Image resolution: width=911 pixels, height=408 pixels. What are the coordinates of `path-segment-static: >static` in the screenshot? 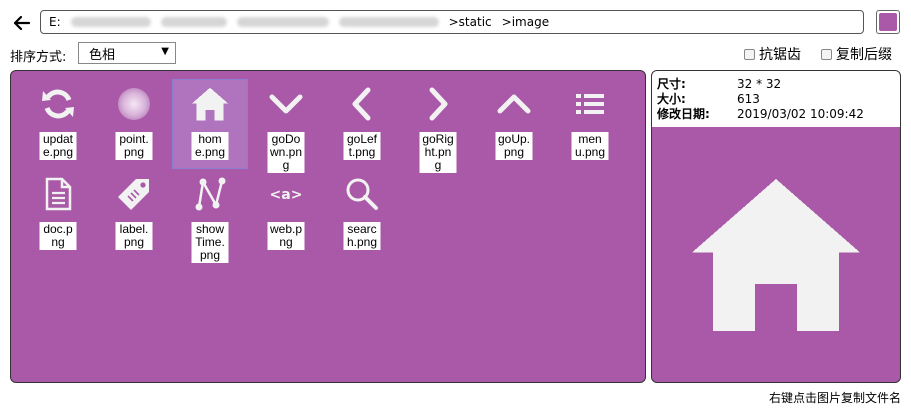 It's located at (470, 22).